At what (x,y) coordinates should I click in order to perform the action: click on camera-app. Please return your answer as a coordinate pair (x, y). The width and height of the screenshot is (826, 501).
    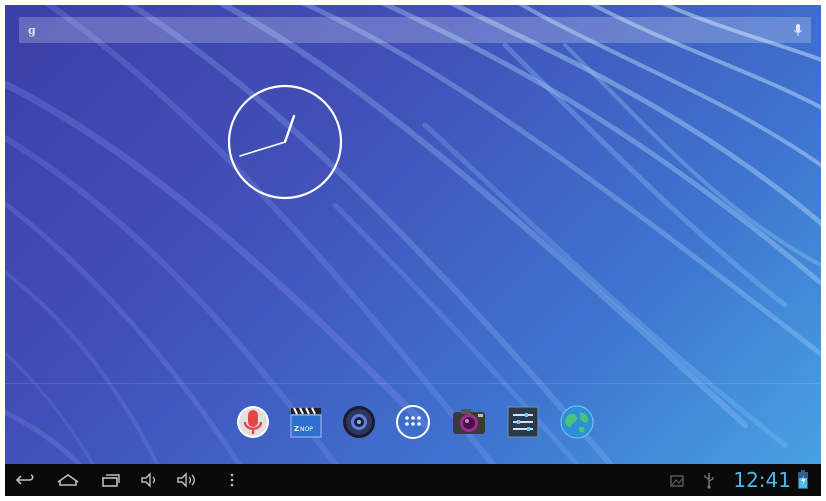
    Looking at the image, I should click on (469, 422).